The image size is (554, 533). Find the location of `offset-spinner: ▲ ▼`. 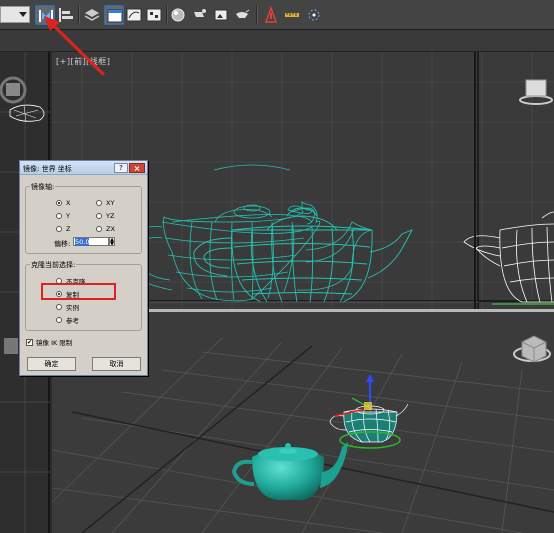

offset-spinner: ▲ ▼ is located at coordinates (112, 242).